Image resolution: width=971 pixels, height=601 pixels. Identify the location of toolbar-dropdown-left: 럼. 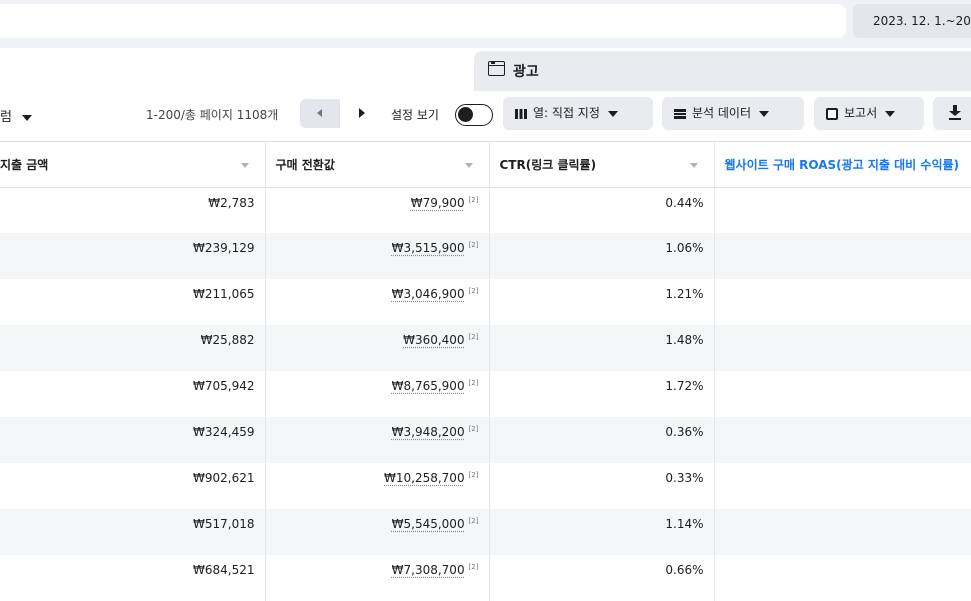
(16, 115).